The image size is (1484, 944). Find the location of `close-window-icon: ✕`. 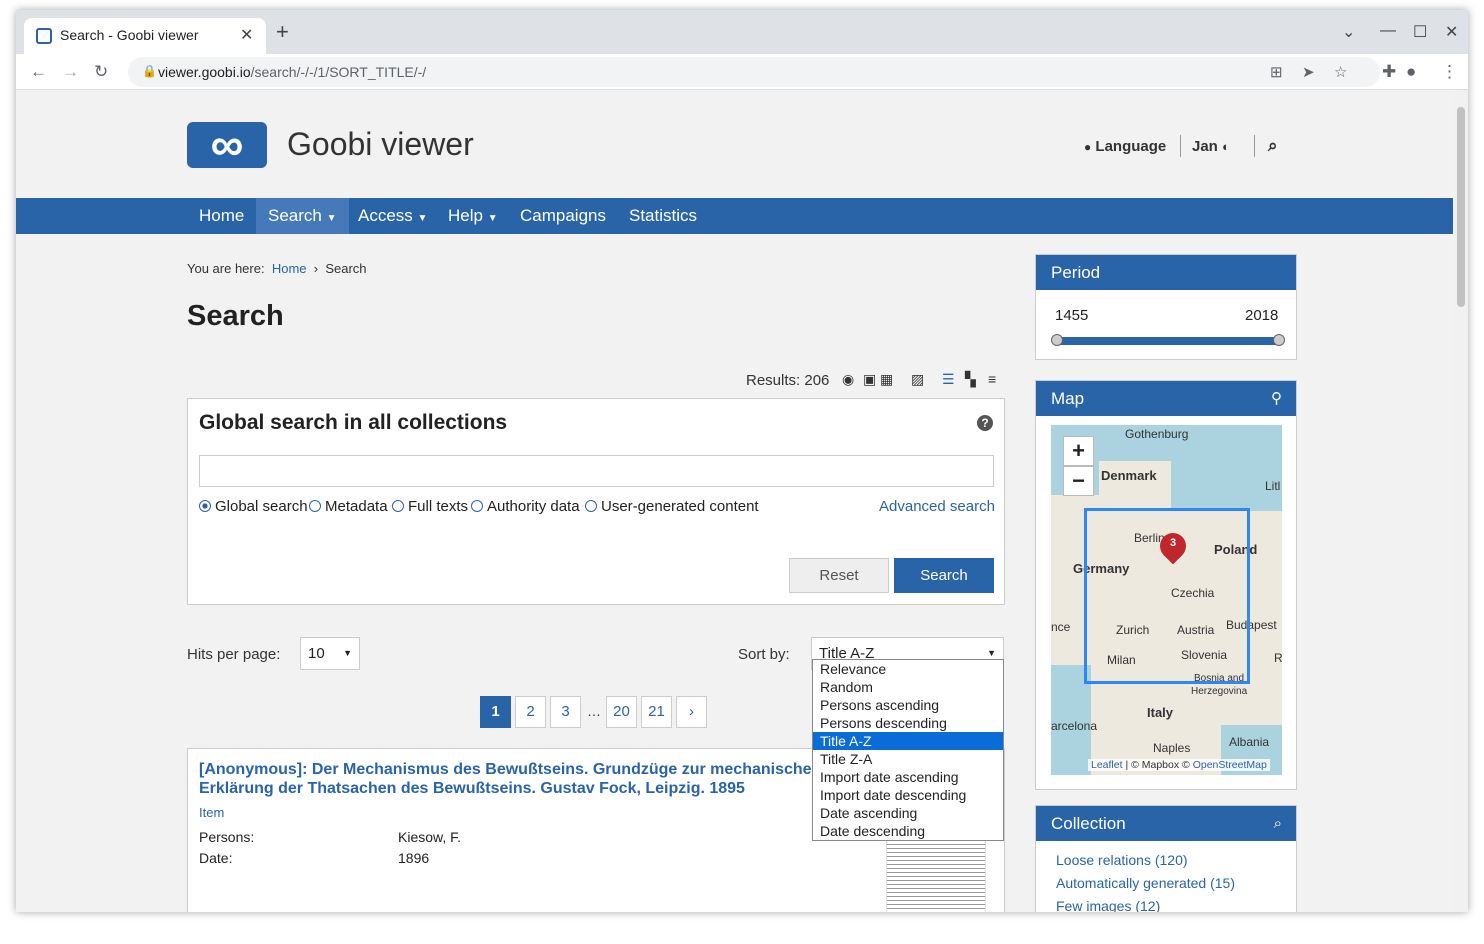

close-window-icon: ✕ is located at coordinates (1451, 32).